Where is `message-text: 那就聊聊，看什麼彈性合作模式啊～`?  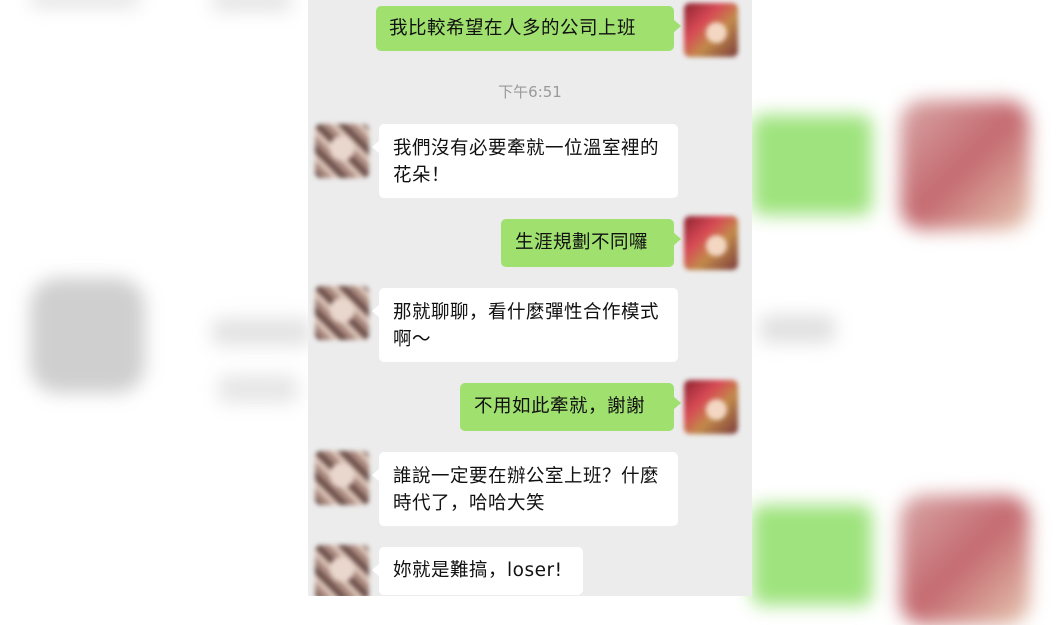
message-text: 那就聊聊，看什麼彈性合作模式啊～ is located at coordinates (526, 326).